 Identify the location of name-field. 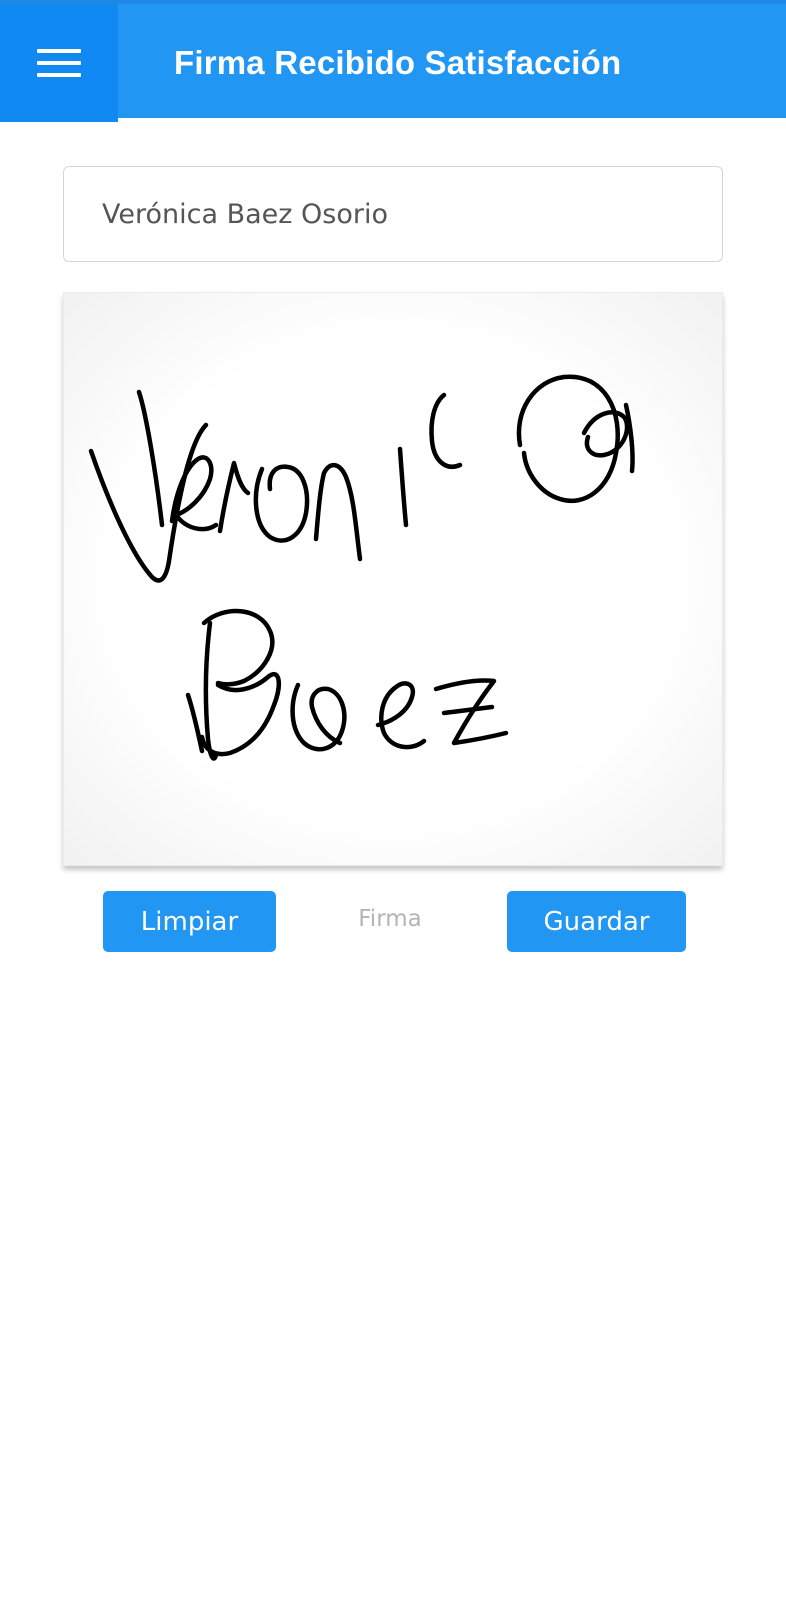
(393, 214).